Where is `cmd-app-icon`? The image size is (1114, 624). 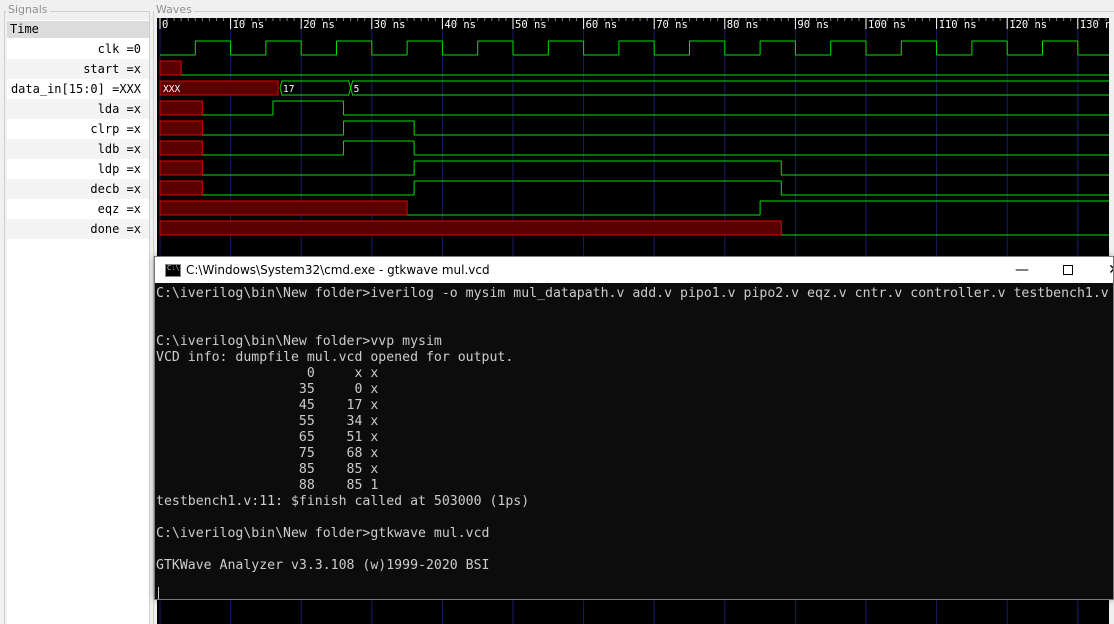
cmd-app-icon is located at coordinates (173, 270).